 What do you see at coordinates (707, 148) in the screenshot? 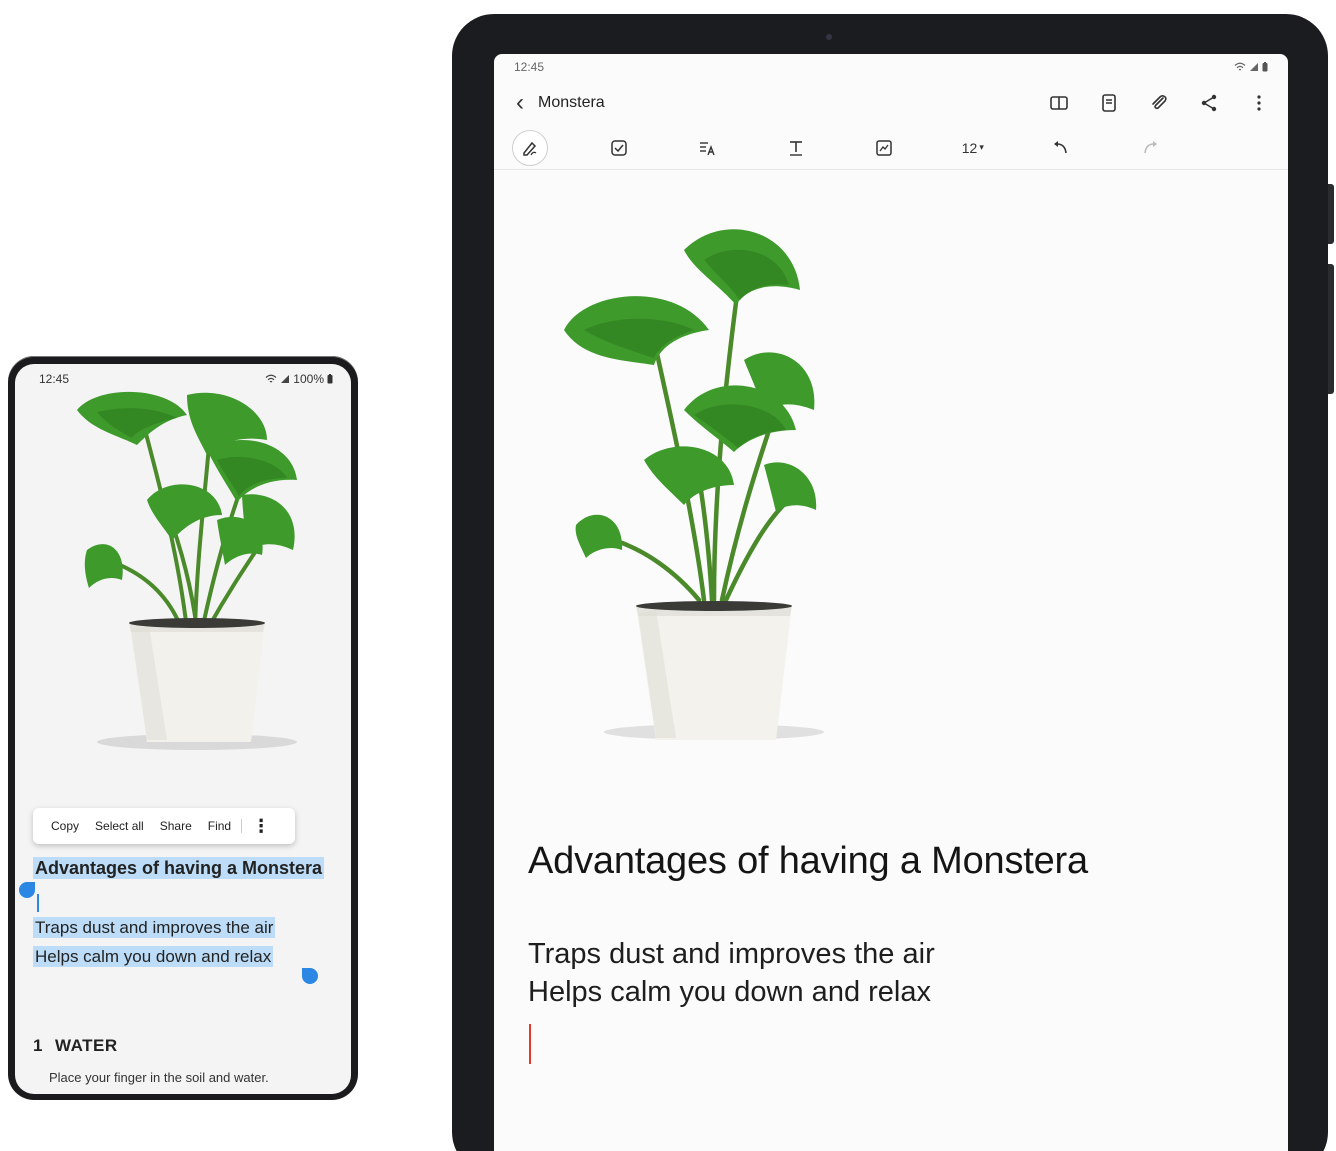
I see `text-style-icon` at bounding box center [707, 148].